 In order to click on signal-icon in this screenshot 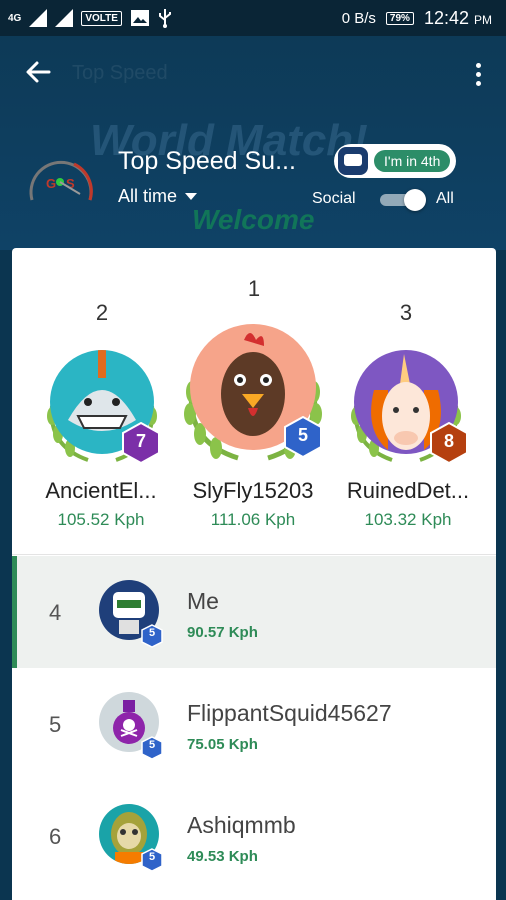, I will do `click(38, 18)`.